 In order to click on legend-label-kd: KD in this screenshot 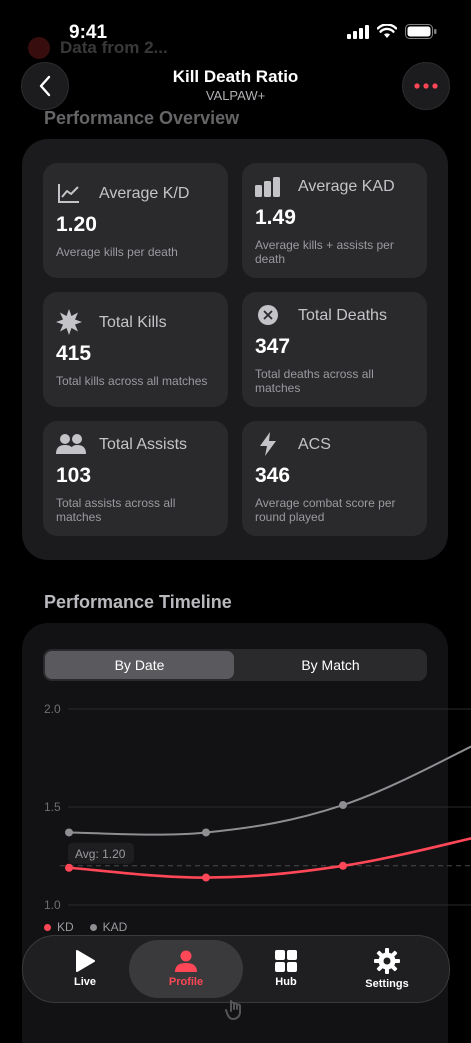, I will do `click(65, 927)`.